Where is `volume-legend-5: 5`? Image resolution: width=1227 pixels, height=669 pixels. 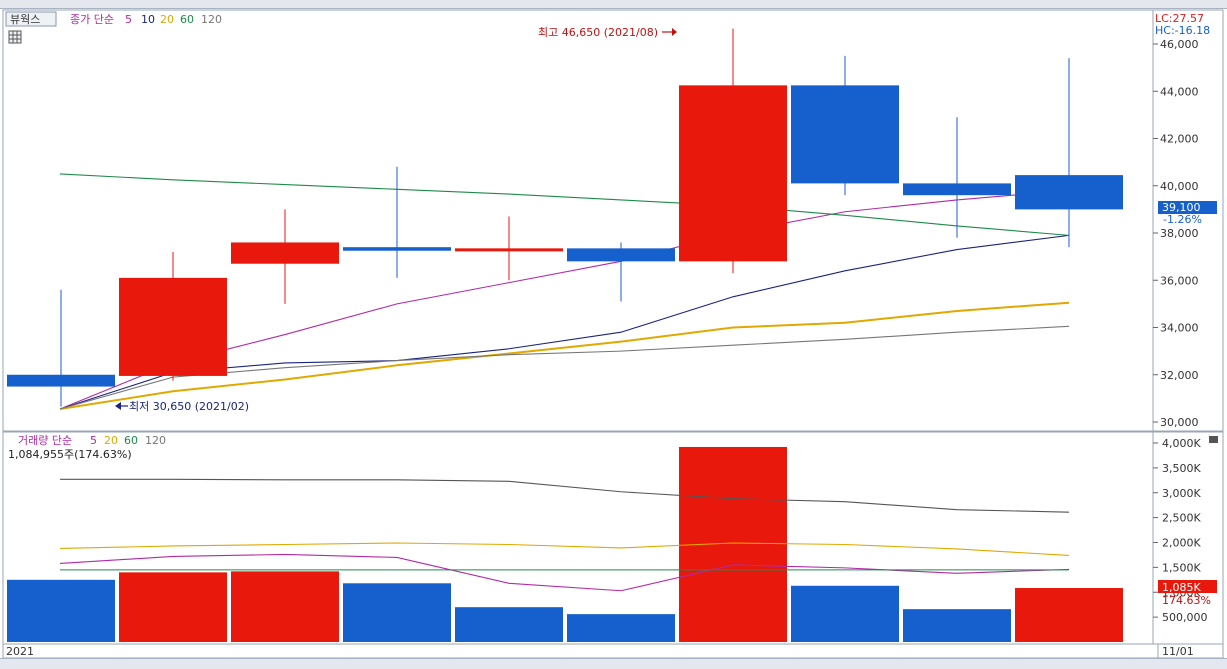
volume-legend-5: 5 is located at coordinates (93, 440).